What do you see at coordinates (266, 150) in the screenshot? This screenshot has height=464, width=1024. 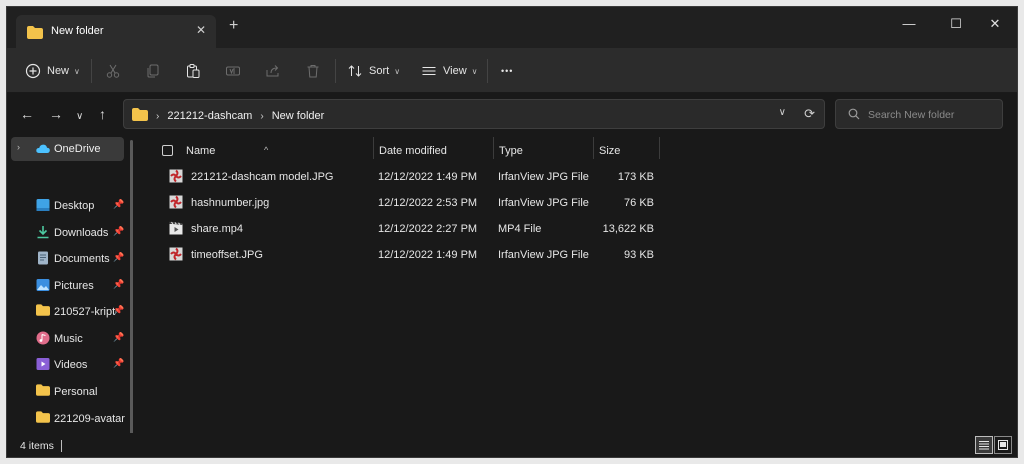 I see `sort-ascending-icon: ^` at bounding box center [266, 150].